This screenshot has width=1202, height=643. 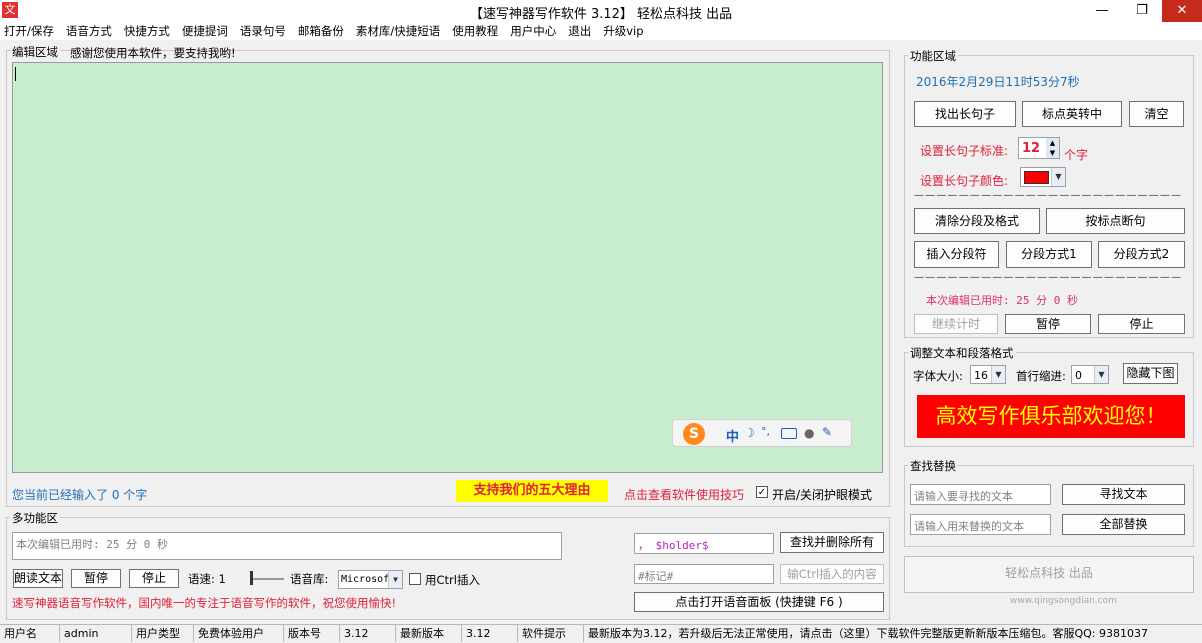 What do you see at coordinates (956, 254) in the screenshot?
I see `insert-para-button: 插入分段符` at bounding box center [956, 254].